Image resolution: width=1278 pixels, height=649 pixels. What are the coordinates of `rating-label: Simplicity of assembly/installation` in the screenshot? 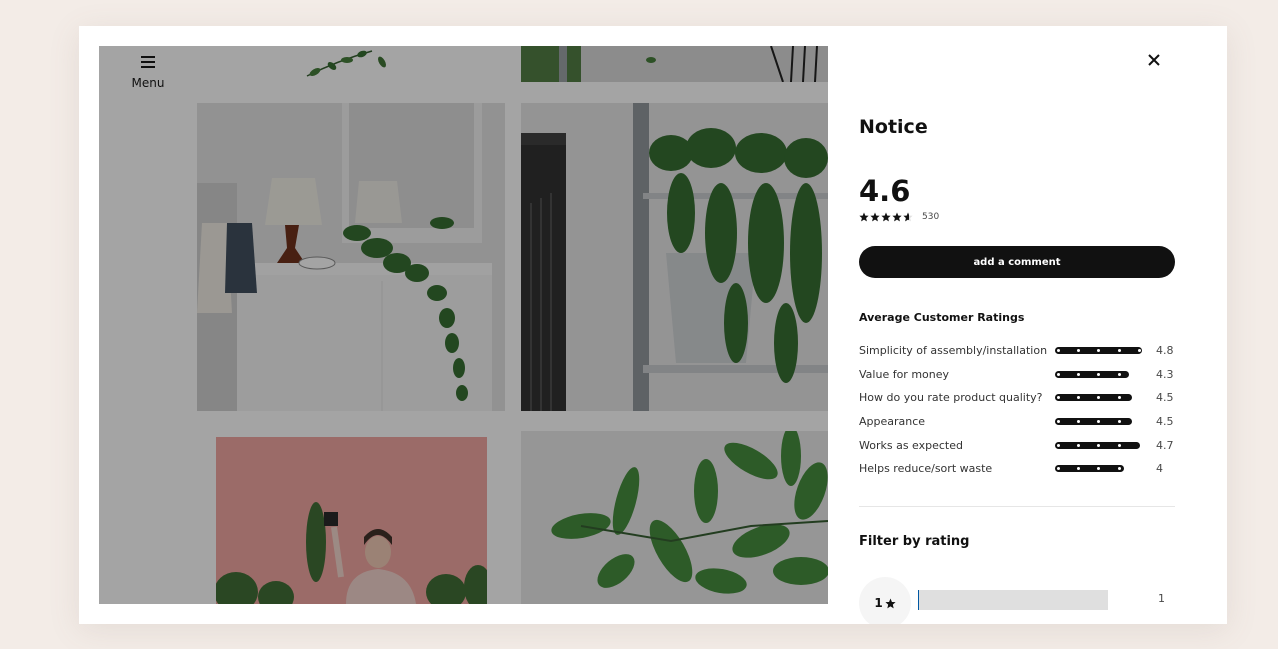 It's located at (953, 351).